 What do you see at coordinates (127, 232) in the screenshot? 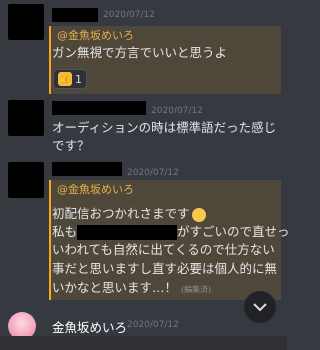
I see `redacted-text` at bounding box center [127, 232].